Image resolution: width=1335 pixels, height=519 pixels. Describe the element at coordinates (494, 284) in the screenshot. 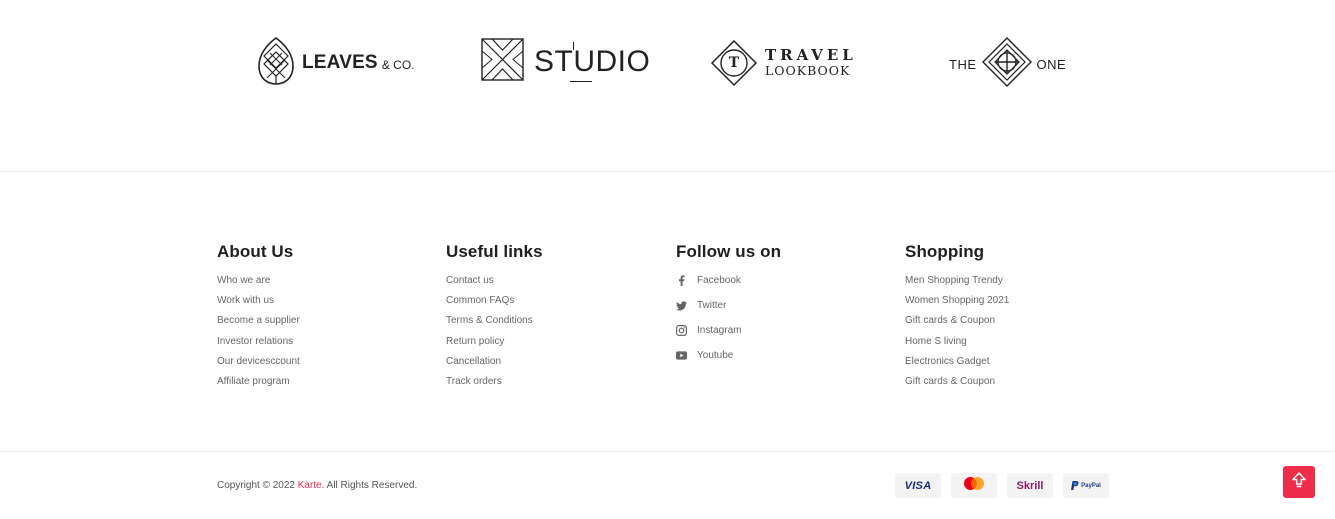

I see `footer-link: Contact us` at that location.